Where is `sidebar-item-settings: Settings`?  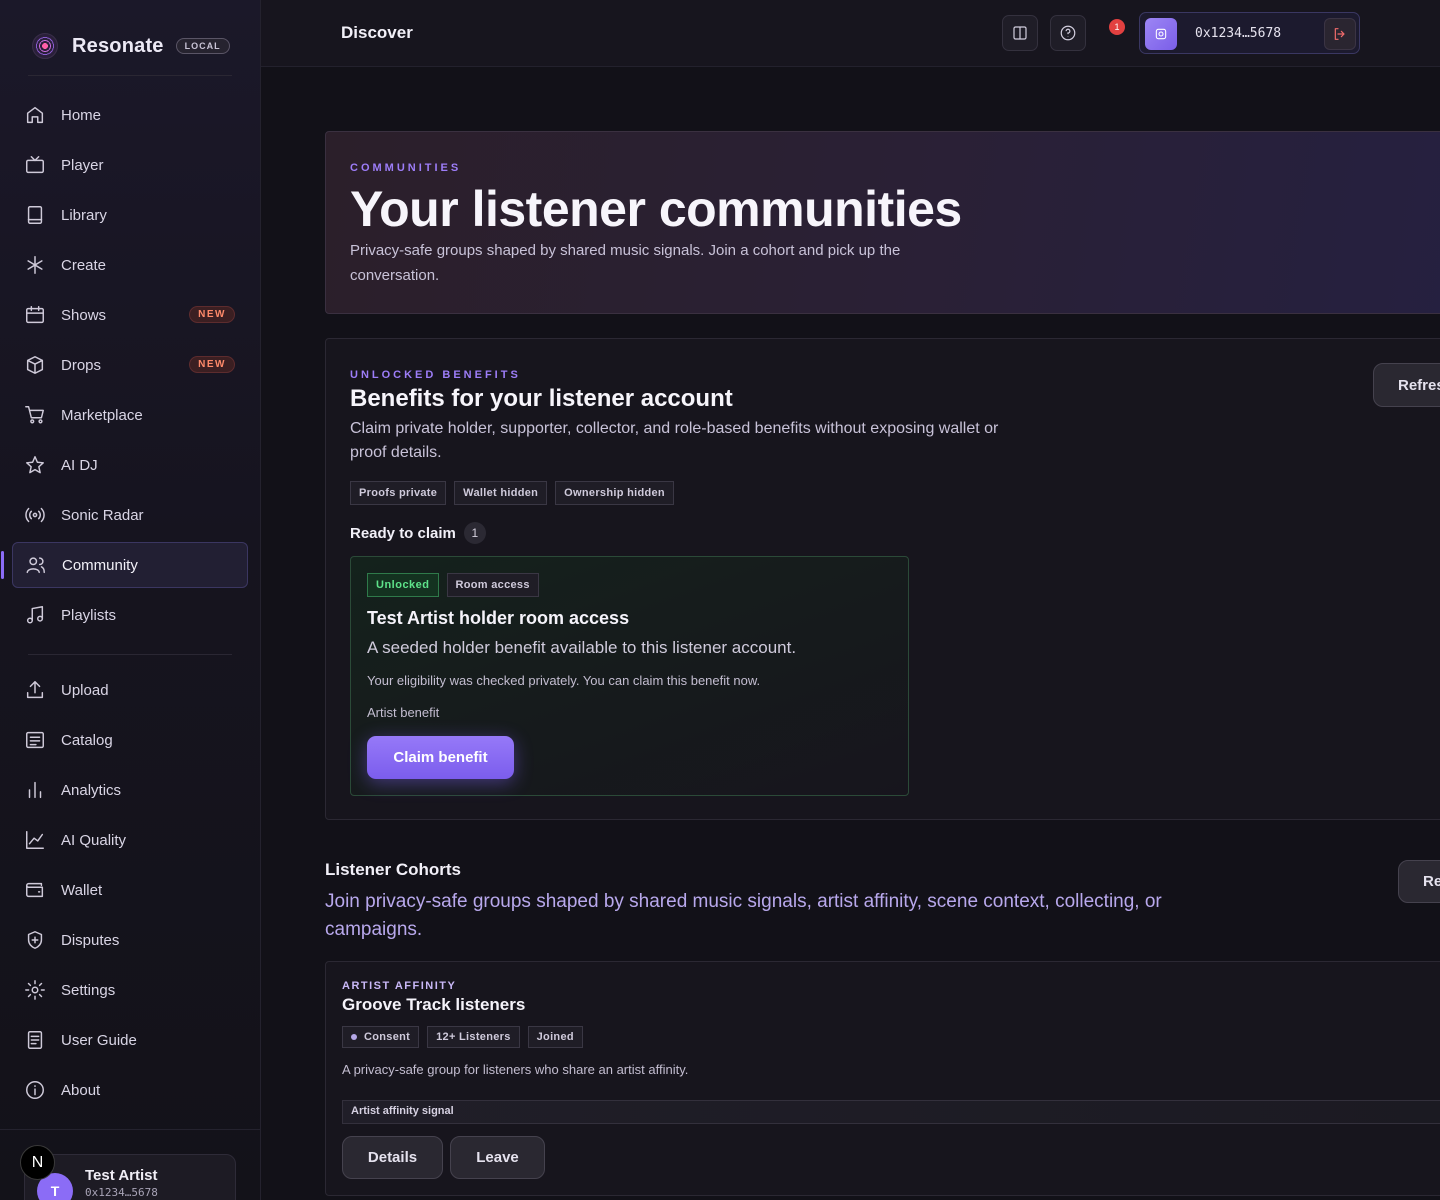 sidebar-item-settings: Settings is located at coordinates (130, 990).